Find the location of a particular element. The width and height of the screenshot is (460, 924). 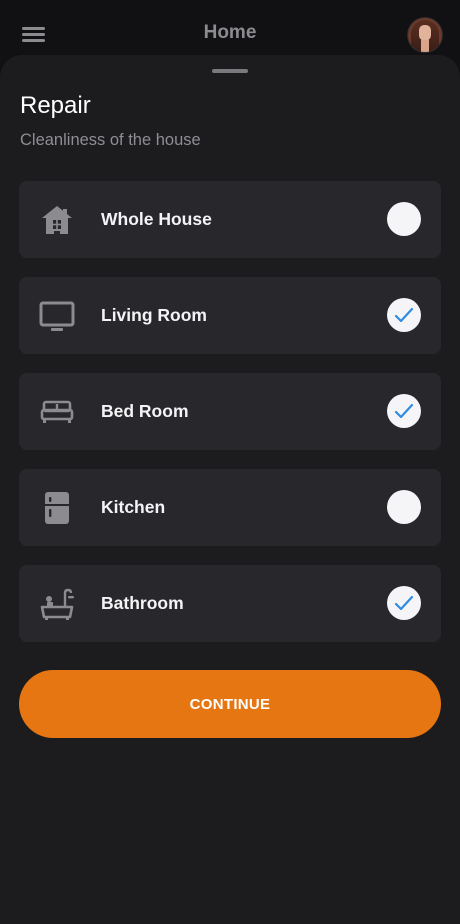

tv-icon is located at coordinates (57, 316).